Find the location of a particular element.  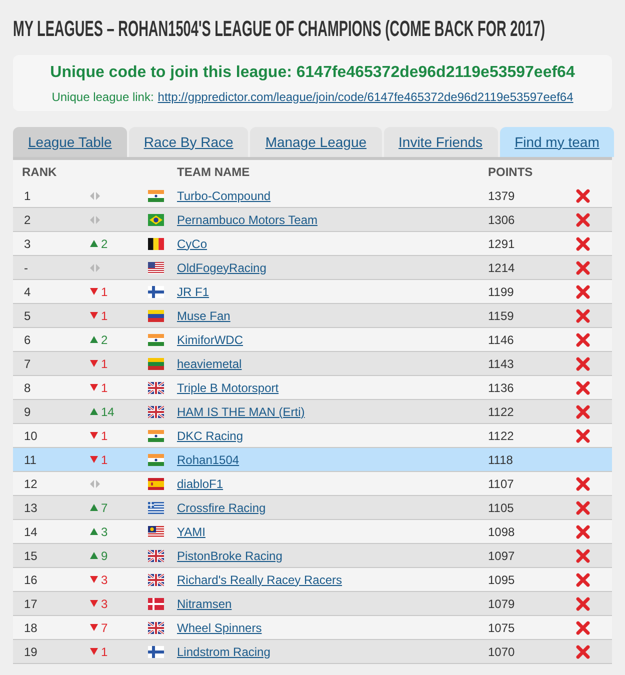

points: 1214 is located at coordinates (502, 268).